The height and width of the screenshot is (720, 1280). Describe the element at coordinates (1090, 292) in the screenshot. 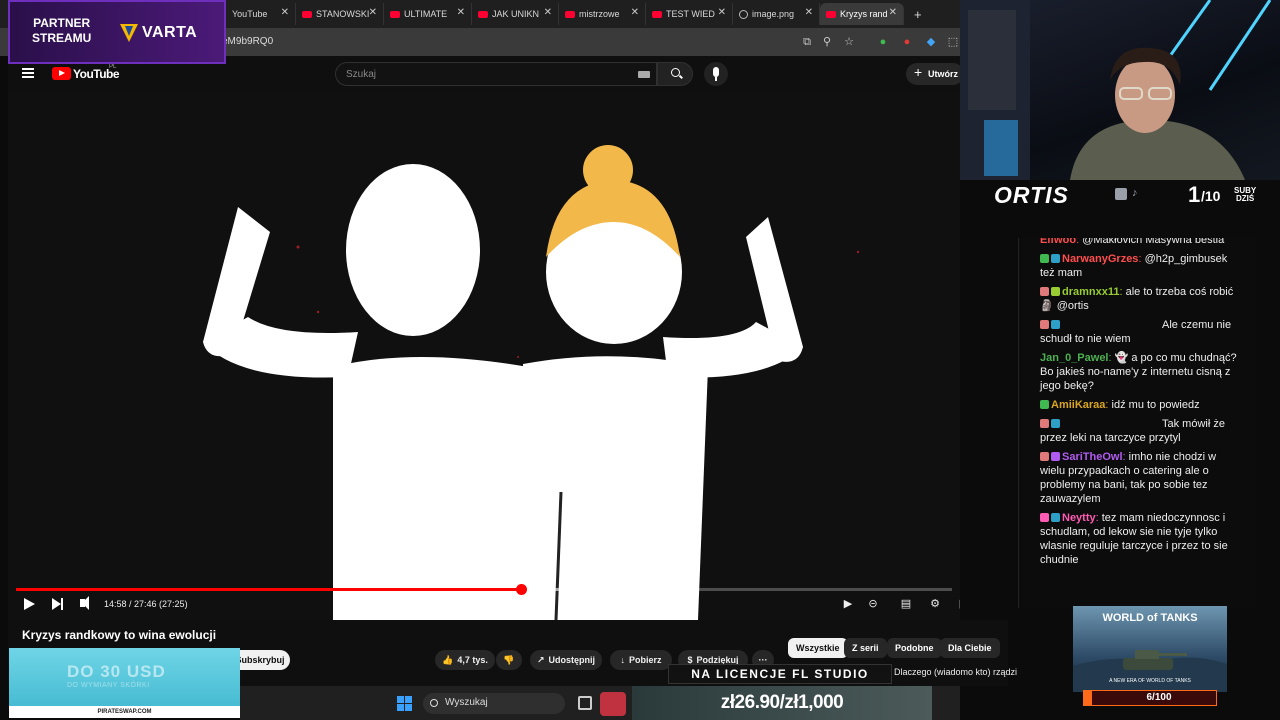

I see `chat-username: dramnxx11` at that location.